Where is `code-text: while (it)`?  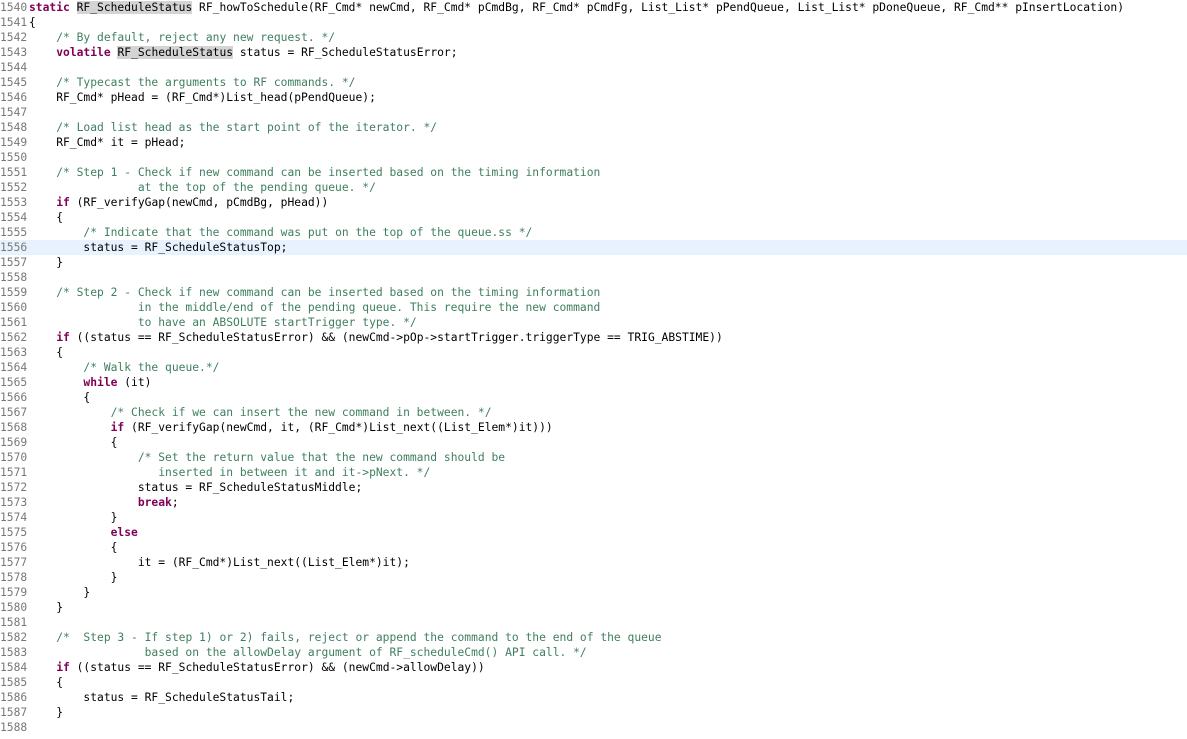 code-text: while (it) is located at coordinates (608, 382).